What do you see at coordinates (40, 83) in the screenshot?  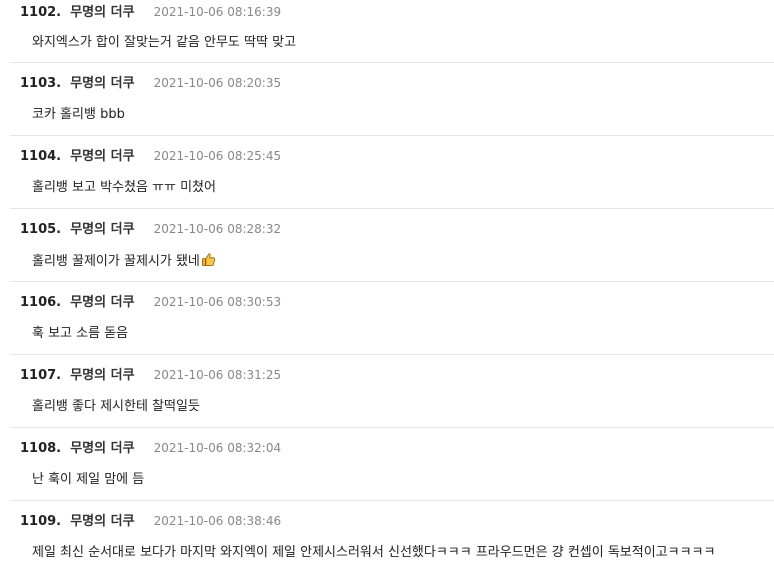 I see `comment-number: 1103.` at bounding box center [40, 83].